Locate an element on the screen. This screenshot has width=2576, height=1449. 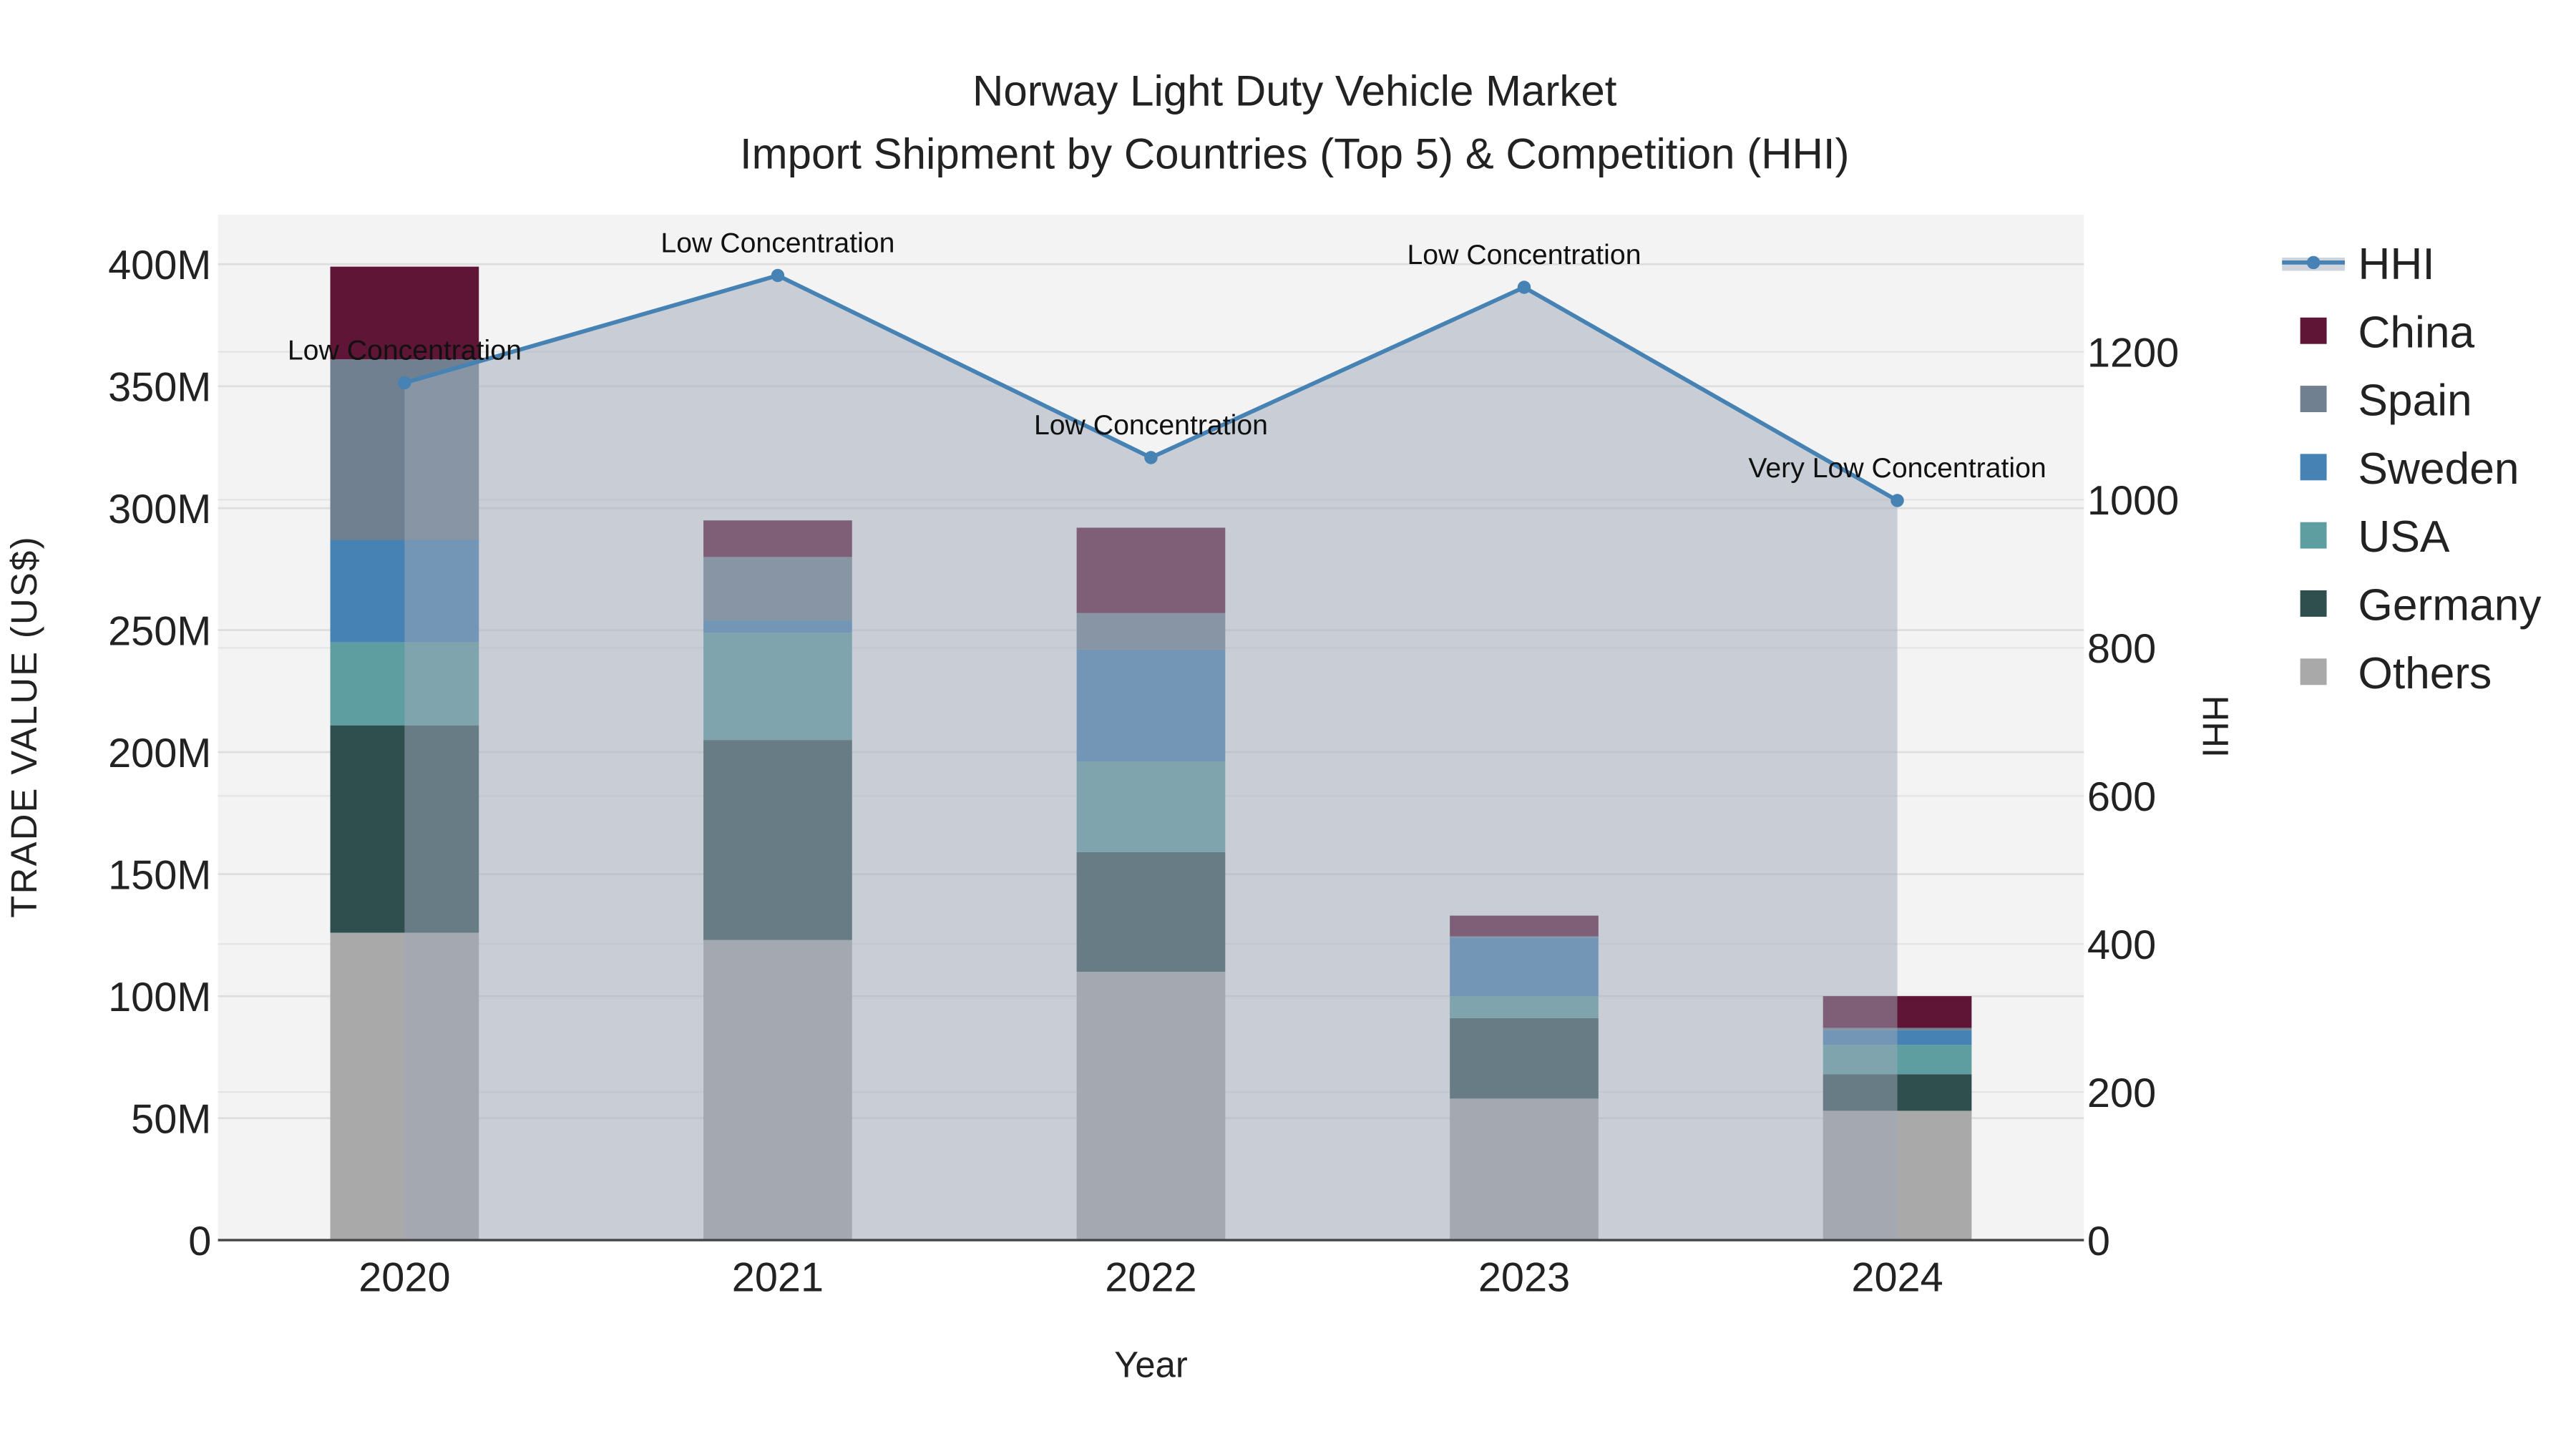
y2-tick-label: 1000 is located at coordinates (2133, 501).